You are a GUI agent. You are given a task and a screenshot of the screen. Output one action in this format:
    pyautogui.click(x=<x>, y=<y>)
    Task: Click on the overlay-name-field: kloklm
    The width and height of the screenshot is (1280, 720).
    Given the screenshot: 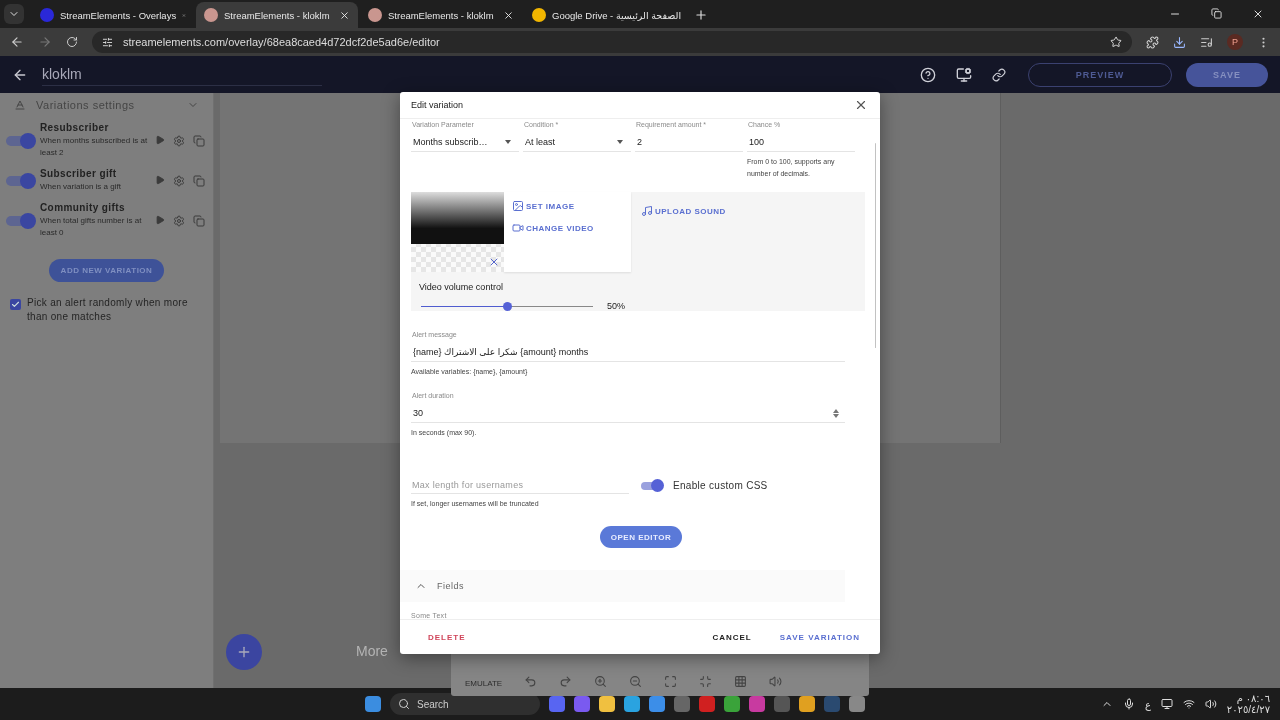 What is the action you would take?
    pyautogui.click(x=182, y=74)
    